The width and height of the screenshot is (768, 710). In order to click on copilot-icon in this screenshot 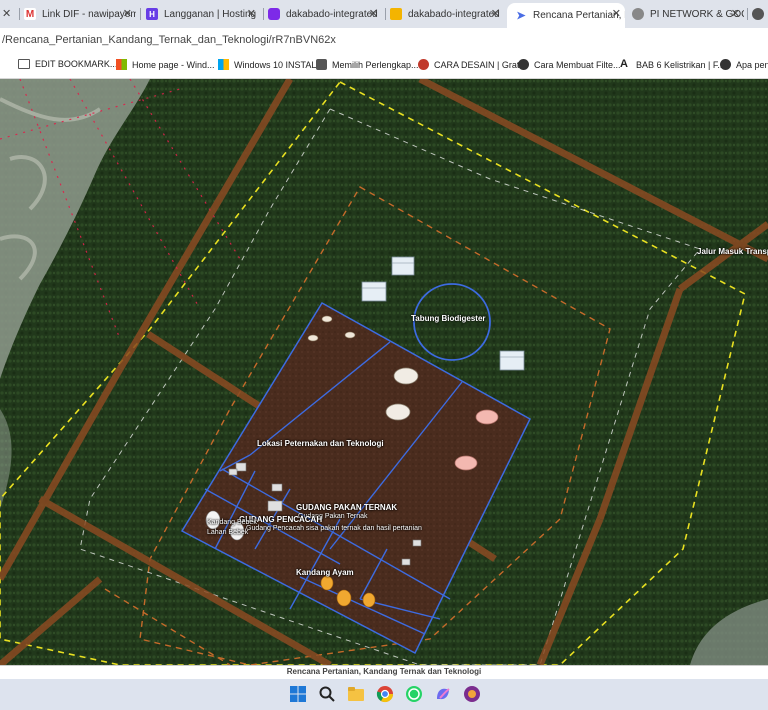, I will do `click(443, 694)`.